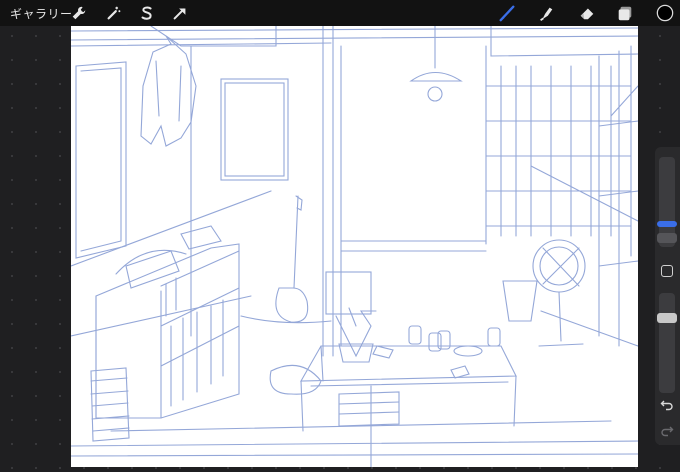 This screenshot has height=472, width=680. I want to click on modify-button, so click(667, 271).